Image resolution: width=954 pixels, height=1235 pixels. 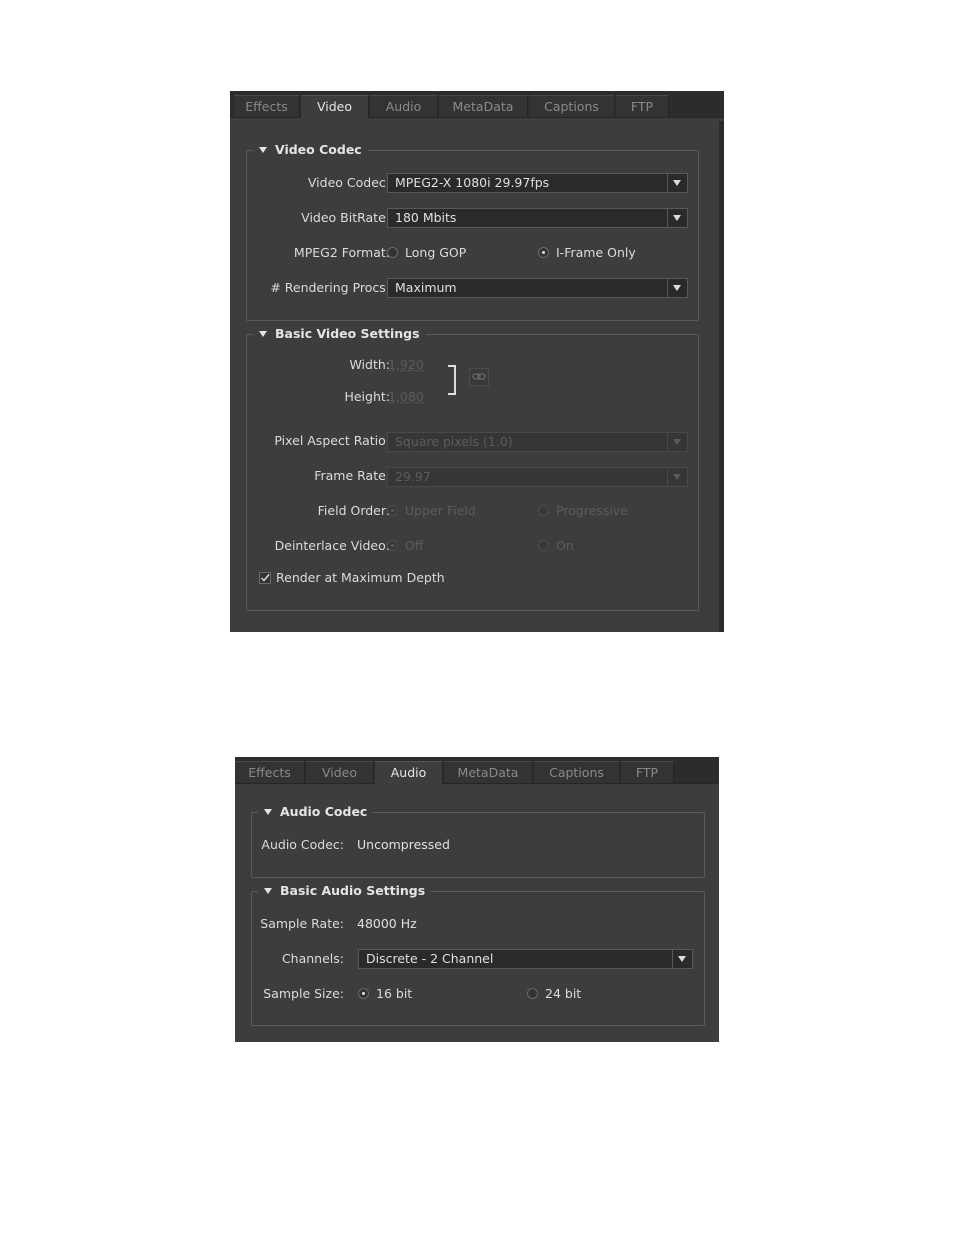 I want to click on height-label: Height:, so click(x=367, y=396).